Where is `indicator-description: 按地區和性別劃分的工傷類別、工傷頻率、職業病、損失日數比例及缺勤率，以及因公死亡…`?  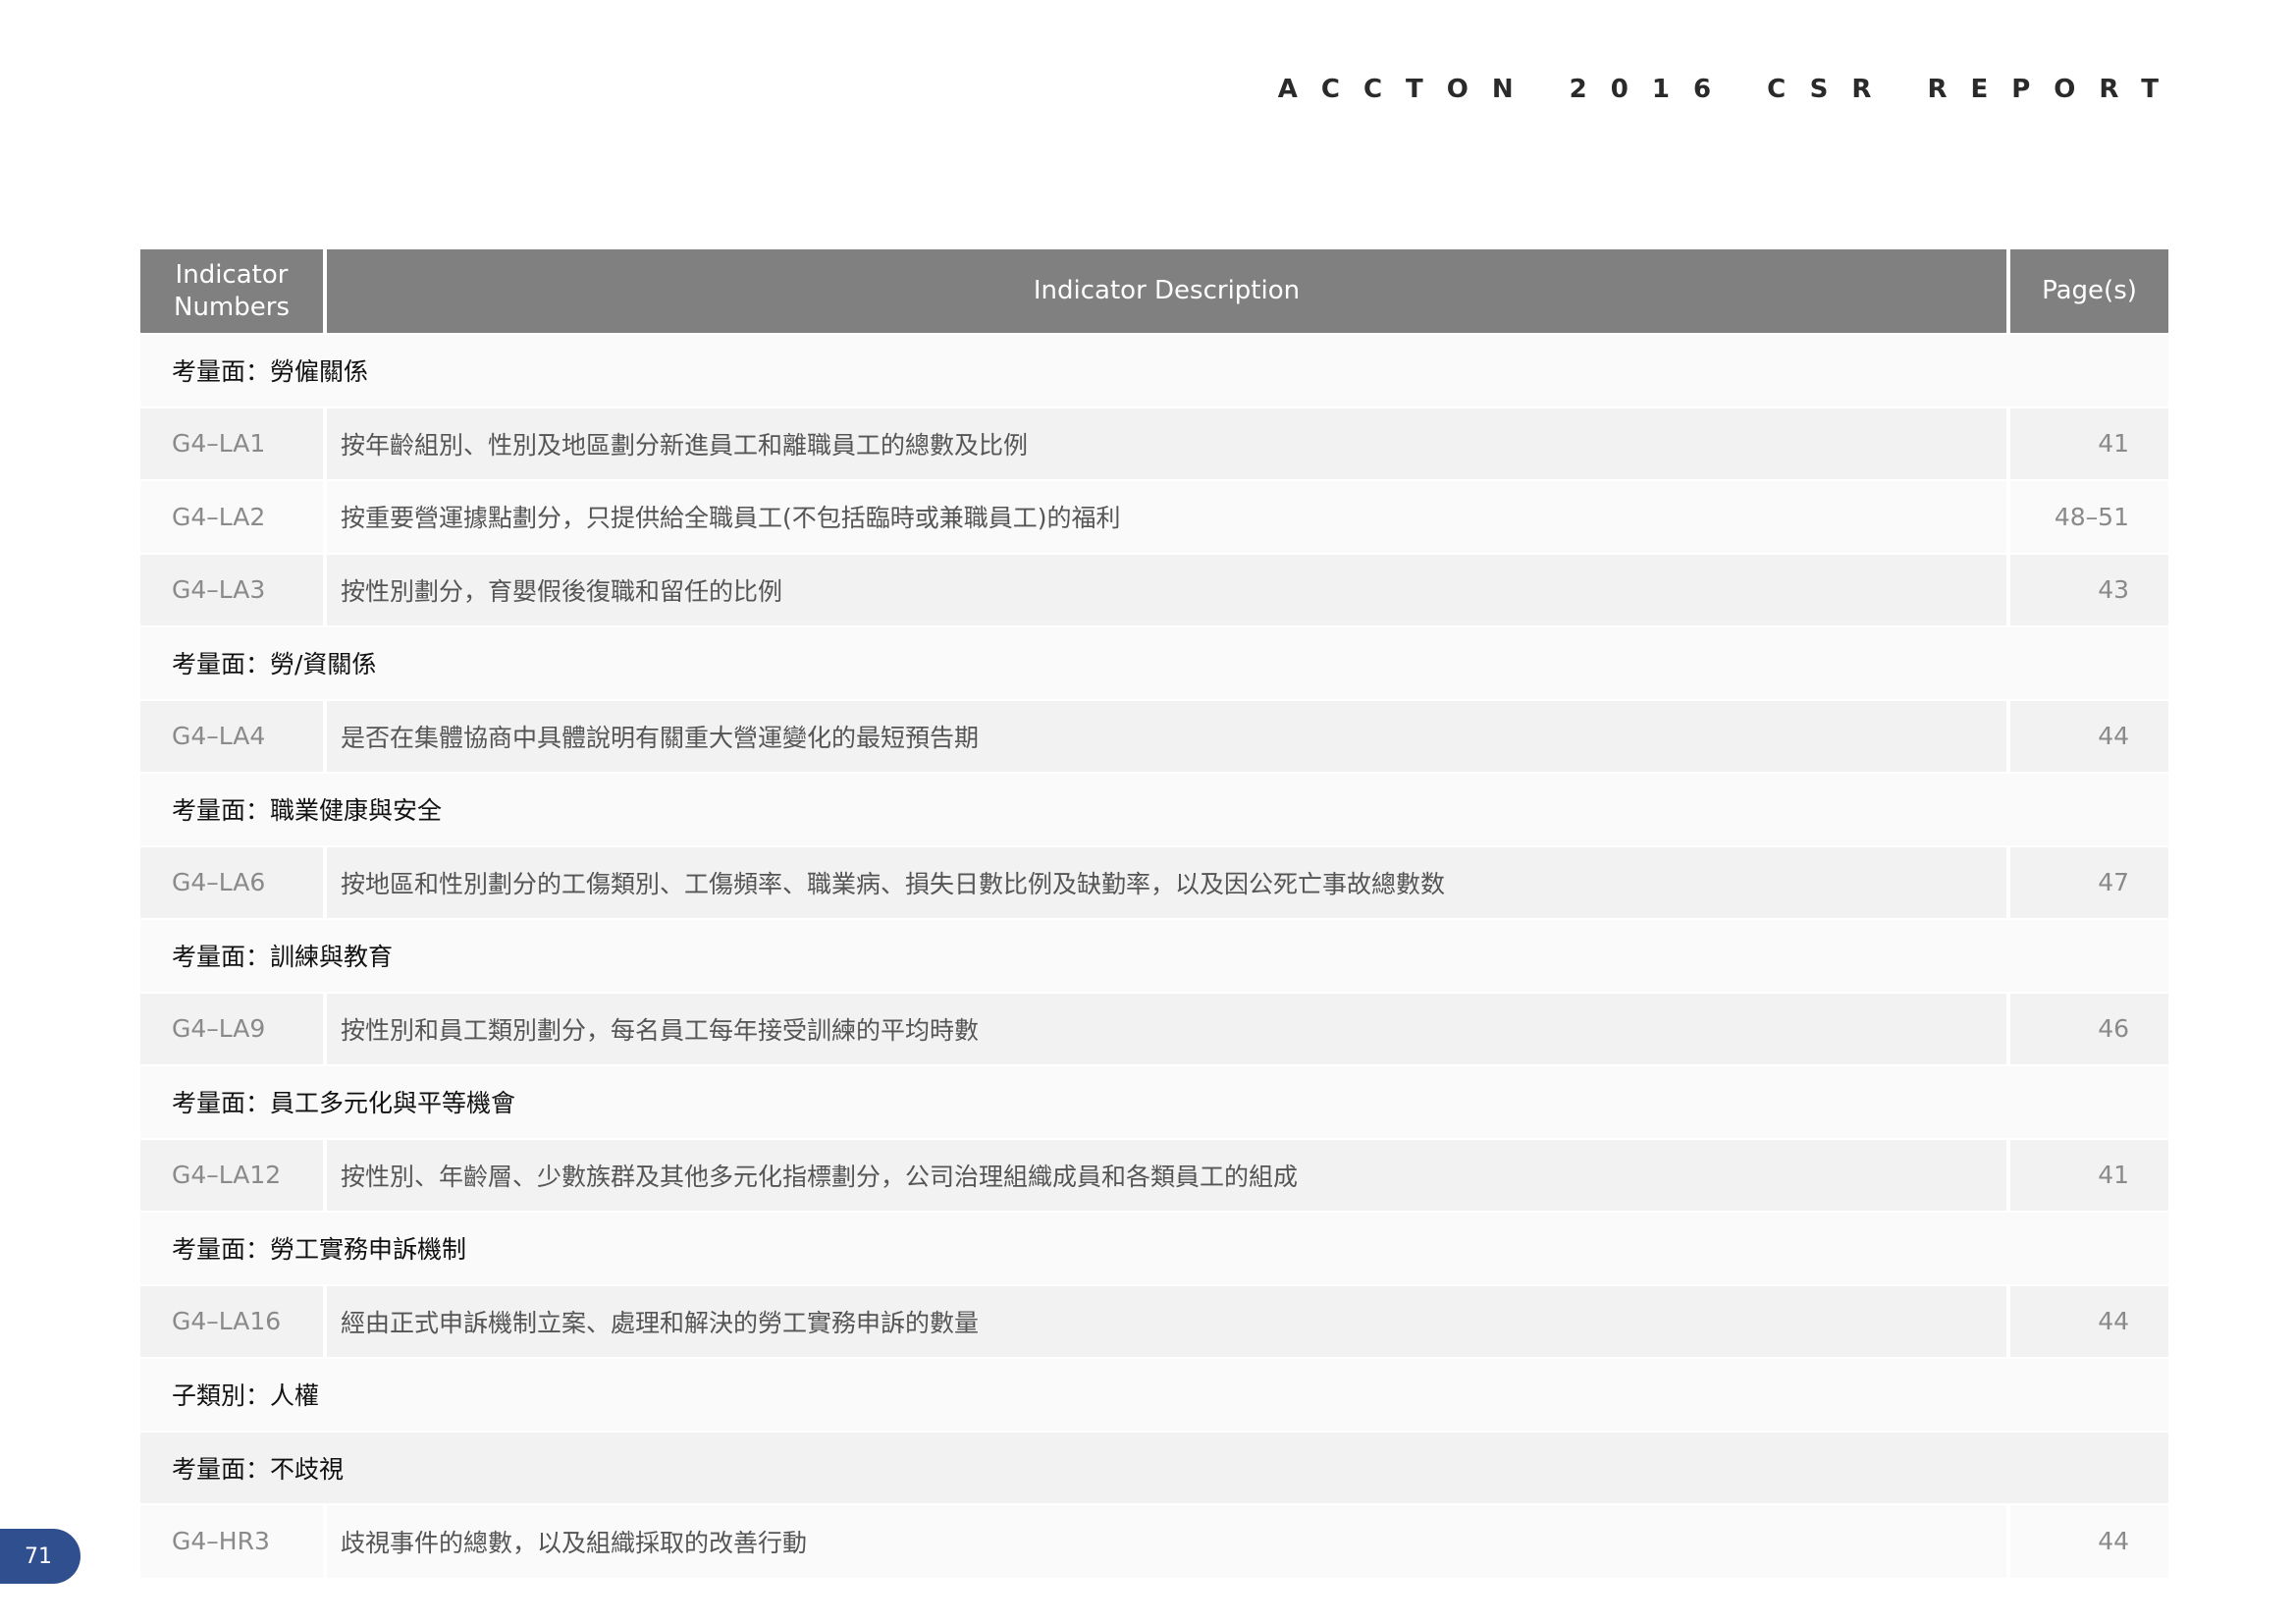
indicator-description: 按地區和性別劃分的工傷類別、工傷頻率、職業病、損失日數比例及缺勤率，以及因公死亡… is located at coordinates (1167, 881).